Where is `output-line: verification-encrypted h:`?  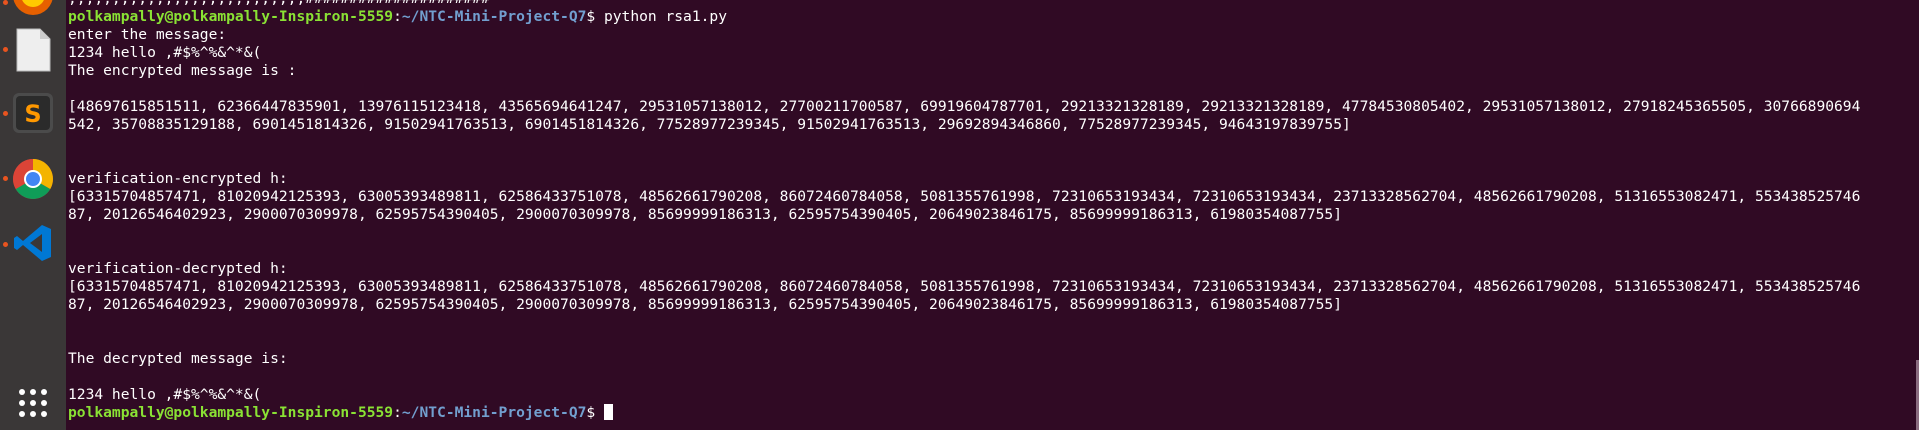 output-line: verification-encrypted h: is located at coordinates (178, 178).